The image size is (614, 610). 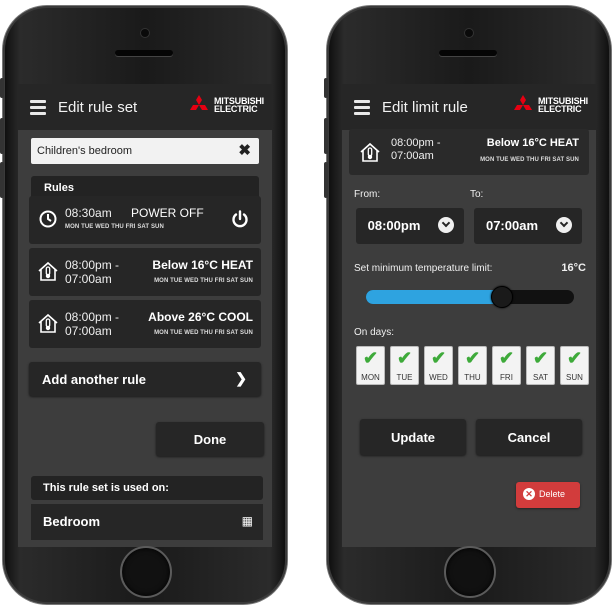 What do you see at coordinates (145, 107) in the screenshot?
I see `app-header: Edit rule set MITSUBISHI ELECTRIC` at bounding box center [145, 107].